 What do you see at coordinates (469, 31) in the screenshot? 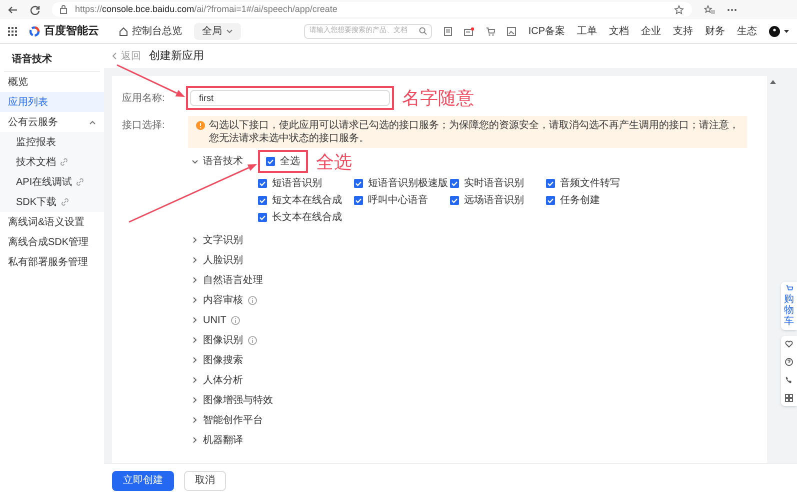
I see `message-icon` at bounding box center [469, 31].